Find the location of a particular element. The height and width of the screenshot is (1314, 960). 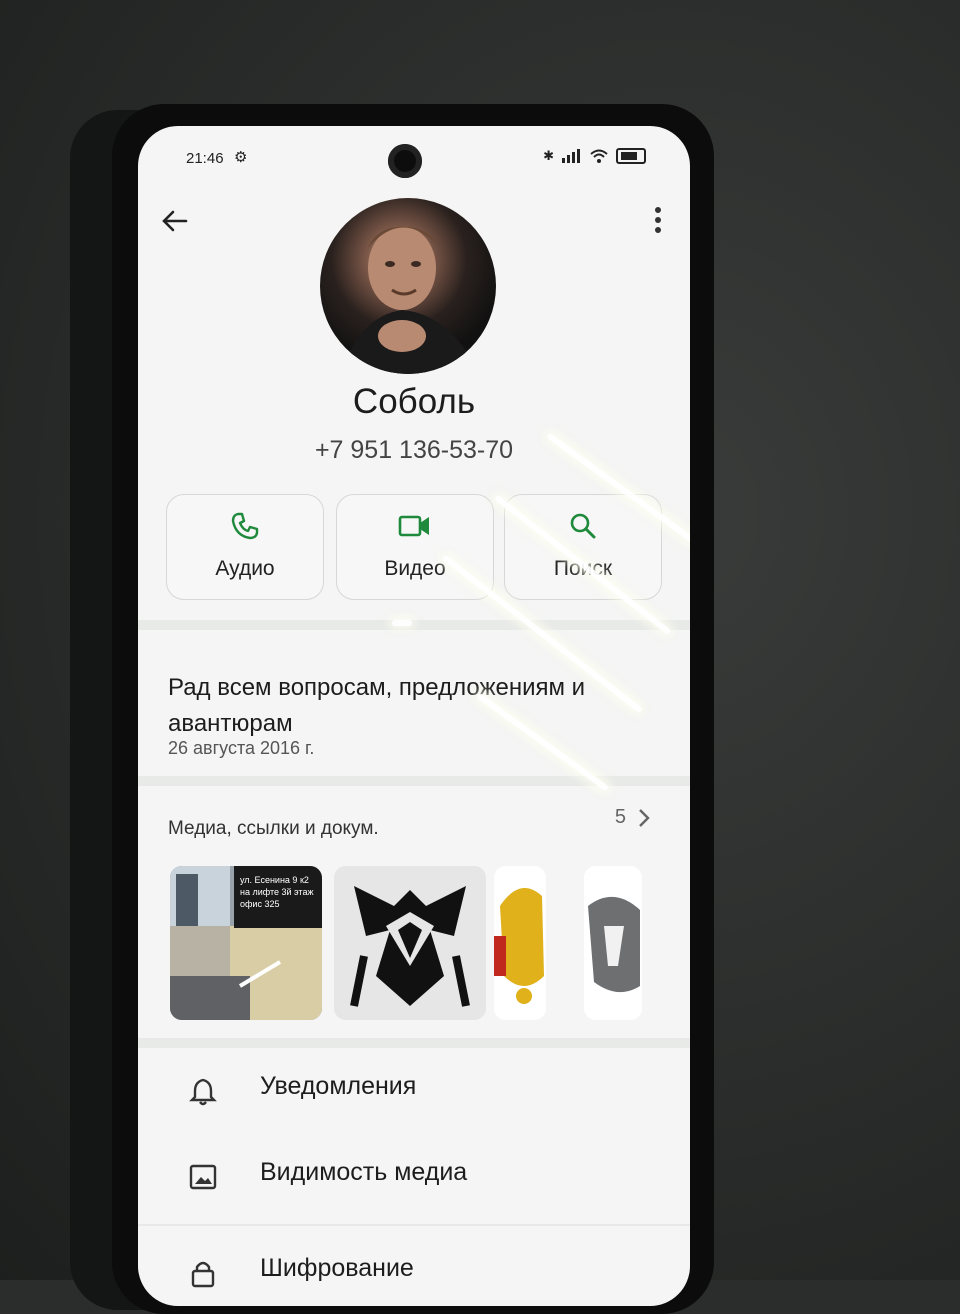

search-icon is located at coordinates (583, 526).